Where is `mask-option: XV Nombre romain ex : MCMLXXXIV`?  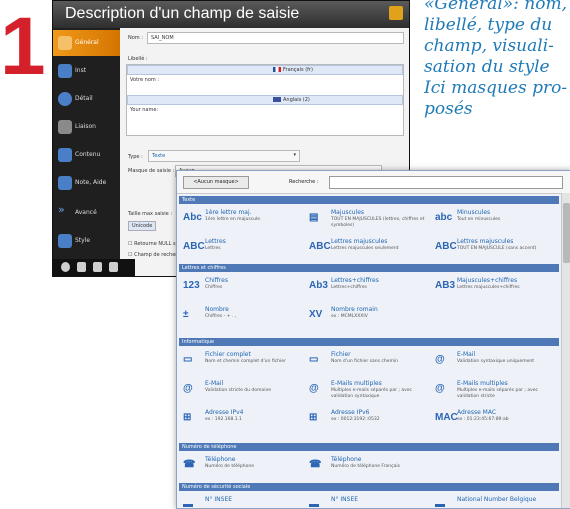
mask-option: XV Nombre romain ex : MCMLXXXIV is located at coordinates (369, 316).